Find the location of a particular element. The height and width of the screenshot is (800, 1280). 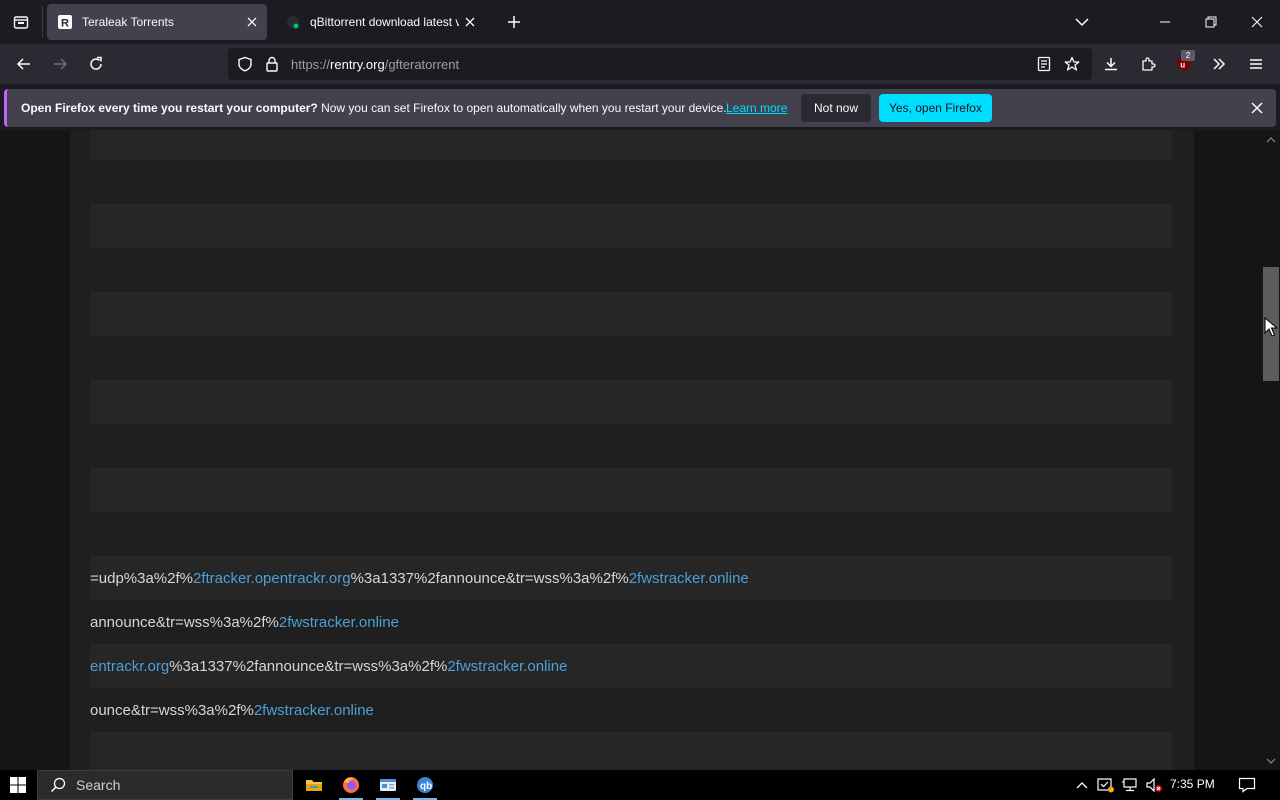

search-label: Search is located at coordinates (98, 785).